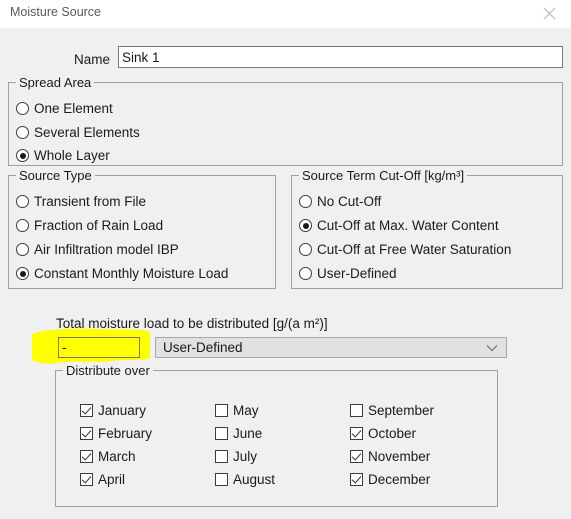  I want to click on radio-fraction-of-rain-load: Fraction of Rain Load, so click(89, 225).